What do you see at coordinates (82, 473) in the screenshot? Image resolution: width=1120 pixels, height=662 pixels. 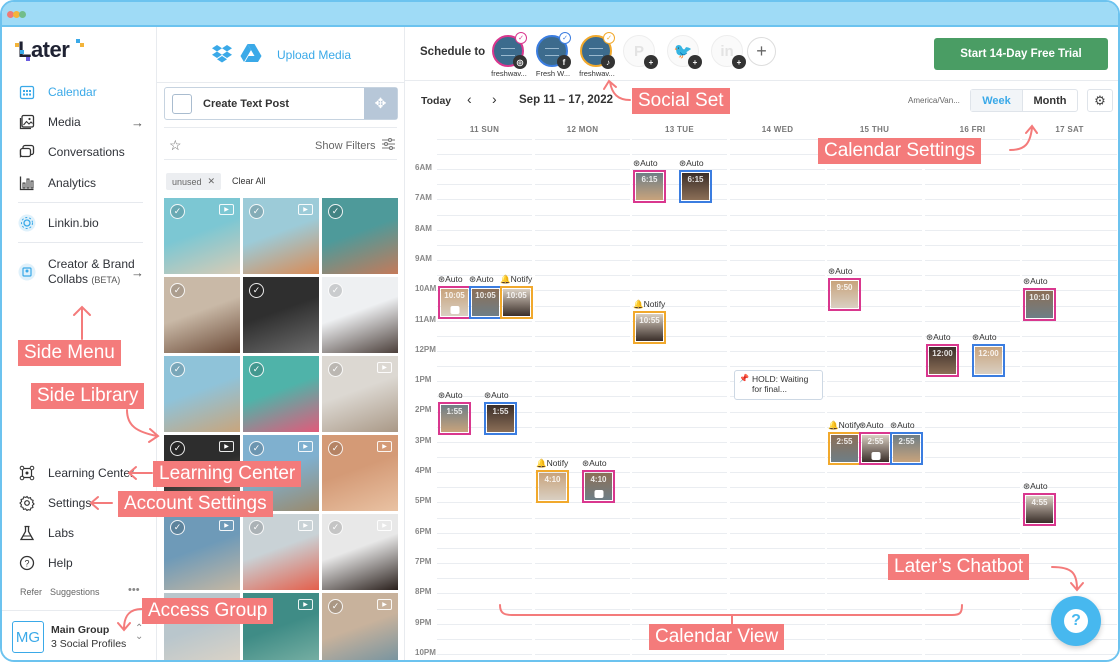 I see `sidebar-item-learning-center: Learning Center` at bounding box center [82, 473].